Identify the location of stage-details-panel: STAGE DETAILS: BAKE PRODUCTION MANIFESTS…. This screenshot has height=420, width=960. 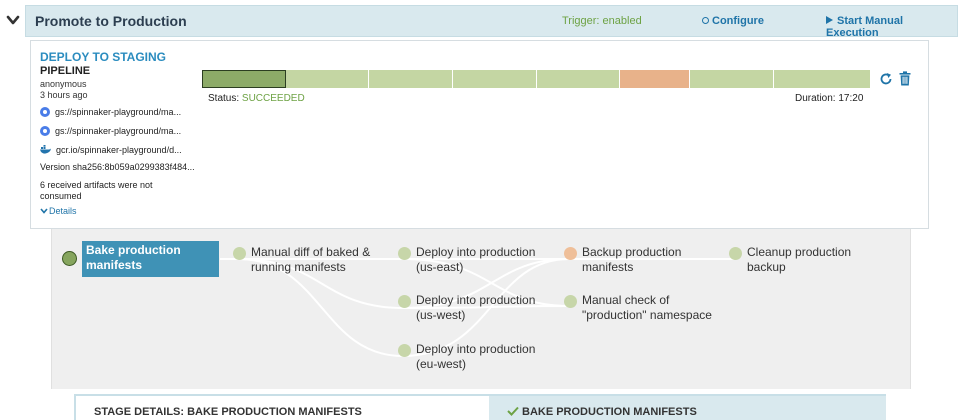
(480, 407).